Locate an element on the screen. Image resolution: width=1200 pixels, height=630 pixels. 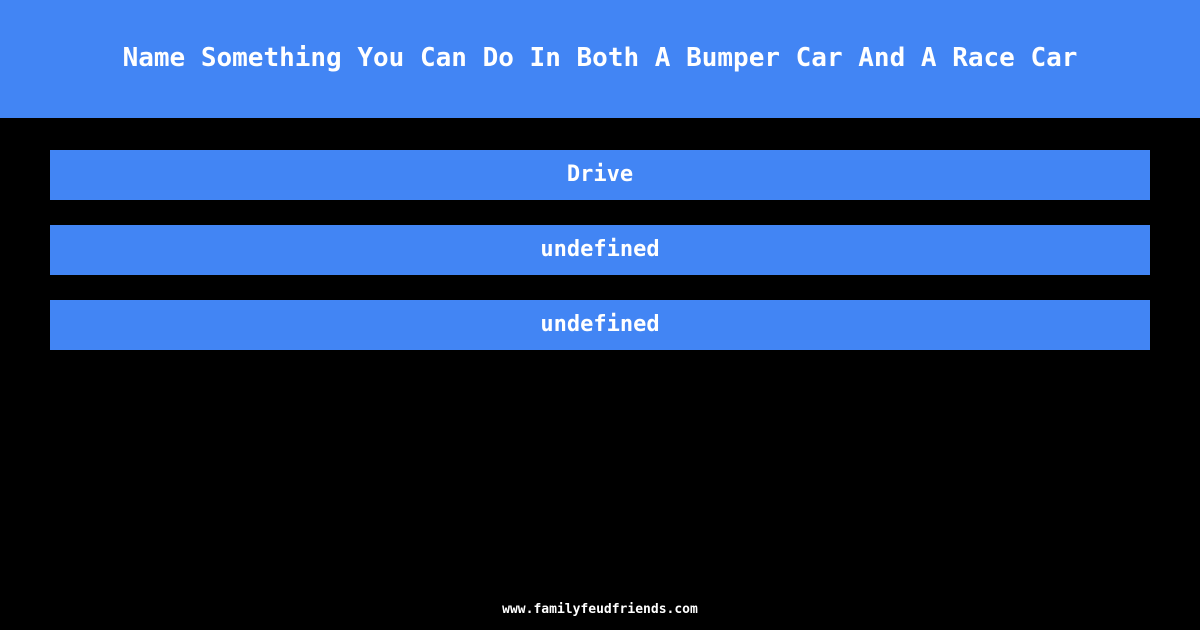
answer-row: Drive is located at coordinates (600, 175).